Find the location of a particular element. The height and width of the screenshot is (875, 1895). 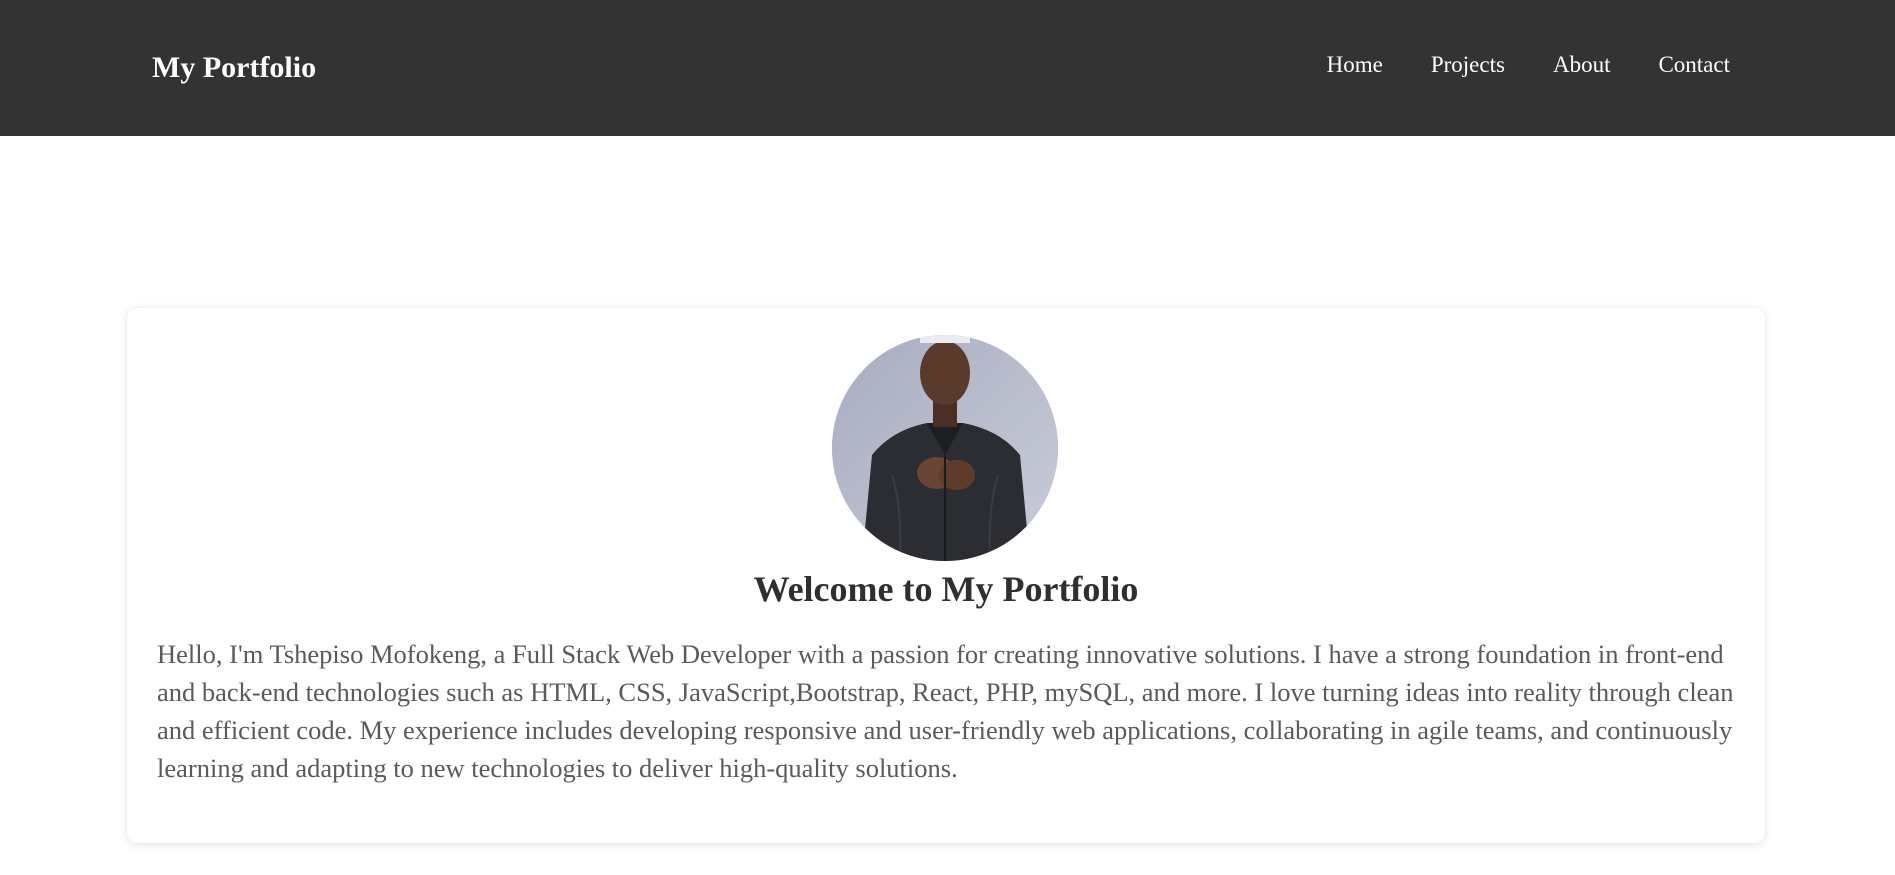

nav-link-projects: Projects is located at coordinates (1468, 65).